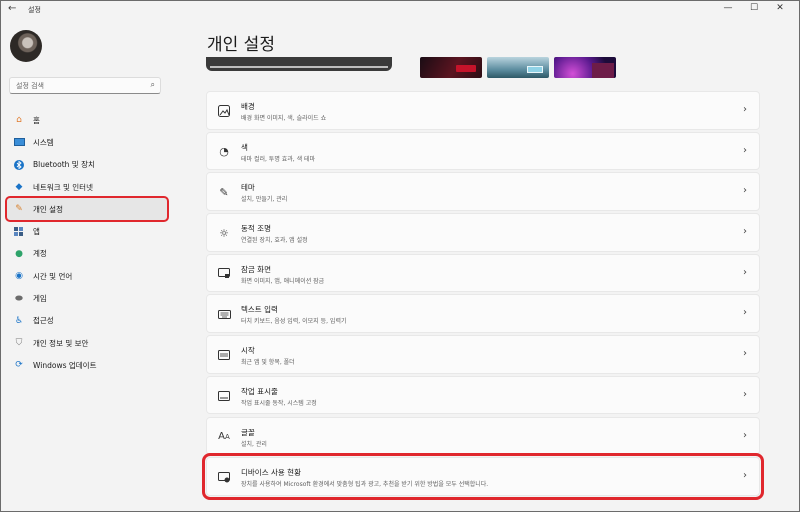  Describe the element at coordinates (256, 269) in the screenshot. I see `card-title: 잠금 화면` at that location.